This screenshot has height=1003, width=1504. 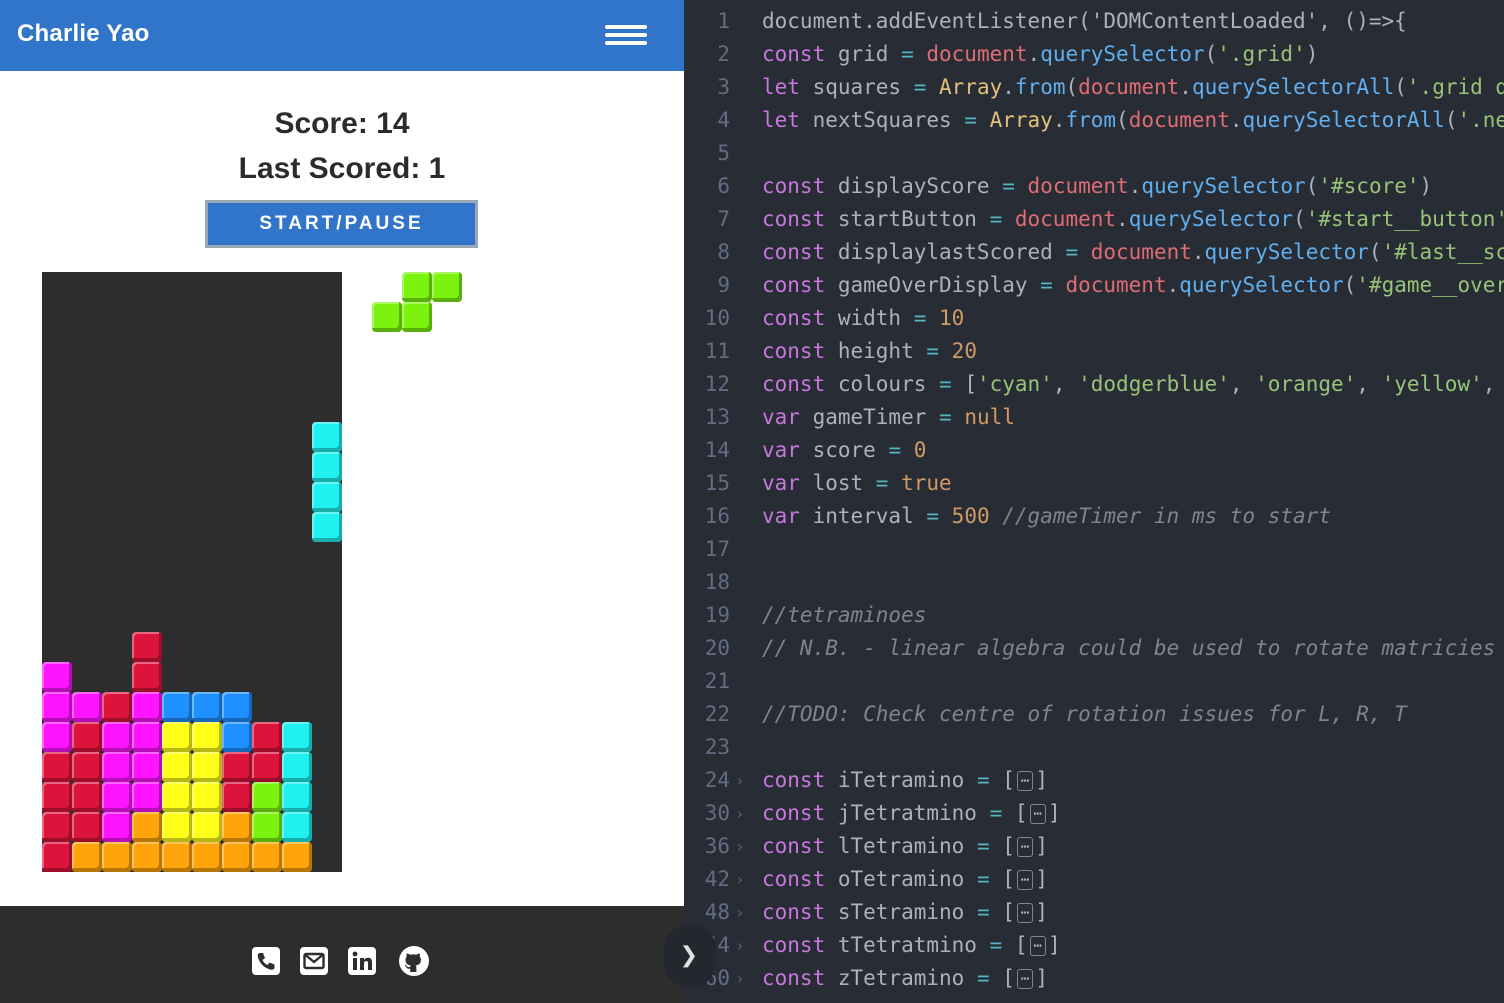 I want to click on code-line: 15 var lost = true, so click(x=1094, y=483).